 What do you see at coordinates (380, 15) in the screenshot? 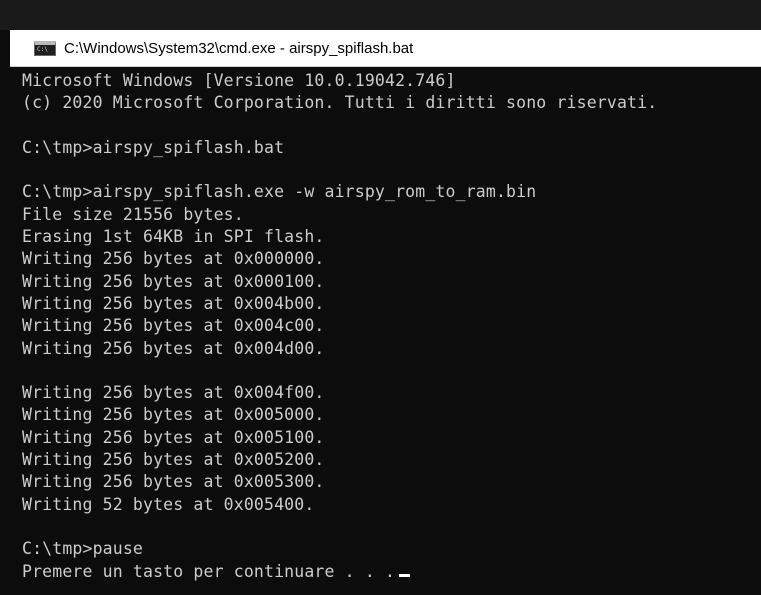
I see `window-shadow` at bounding box center [380, 15].